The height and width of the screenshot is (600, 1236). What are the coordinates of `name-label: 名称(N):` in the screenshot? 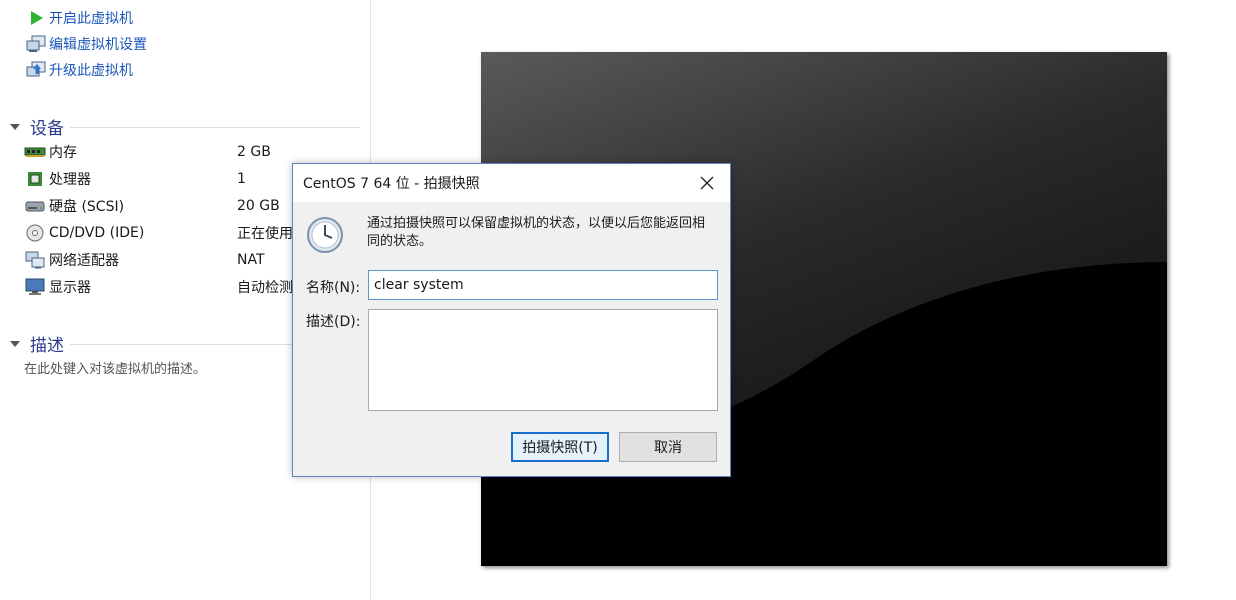 It's located at (333, 288).